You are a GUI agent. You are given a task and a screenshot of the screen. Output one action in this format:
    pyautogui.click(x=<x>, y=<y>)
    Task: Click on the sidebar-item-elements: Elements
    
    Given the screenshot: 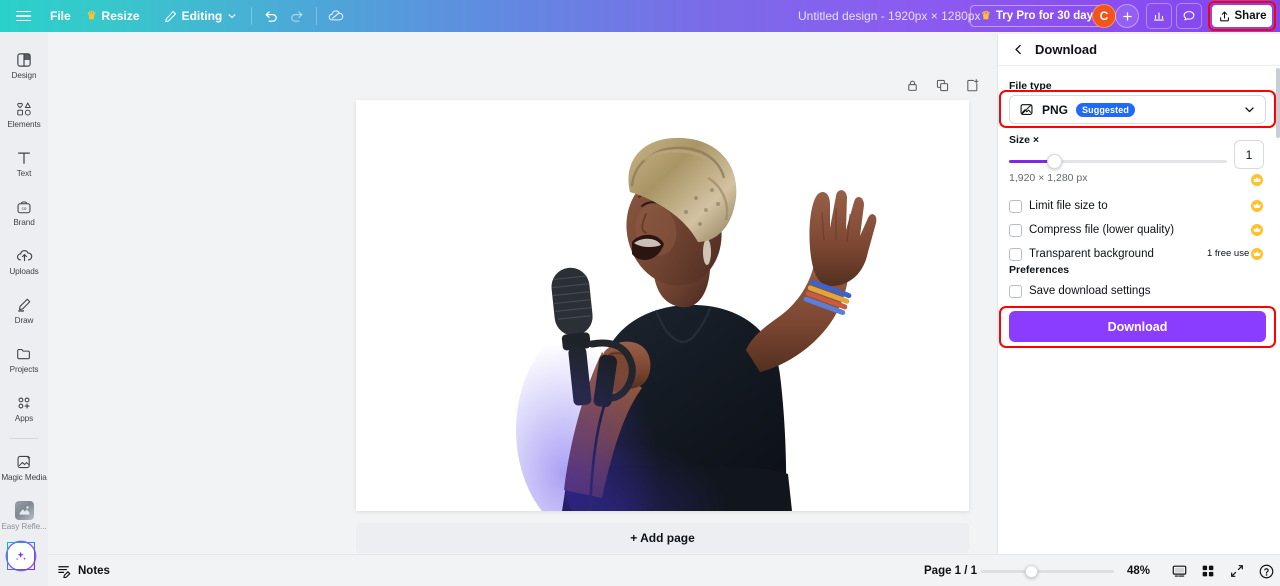 What is the action you would take?
    pyautogui.click(x=24, y=114)
    